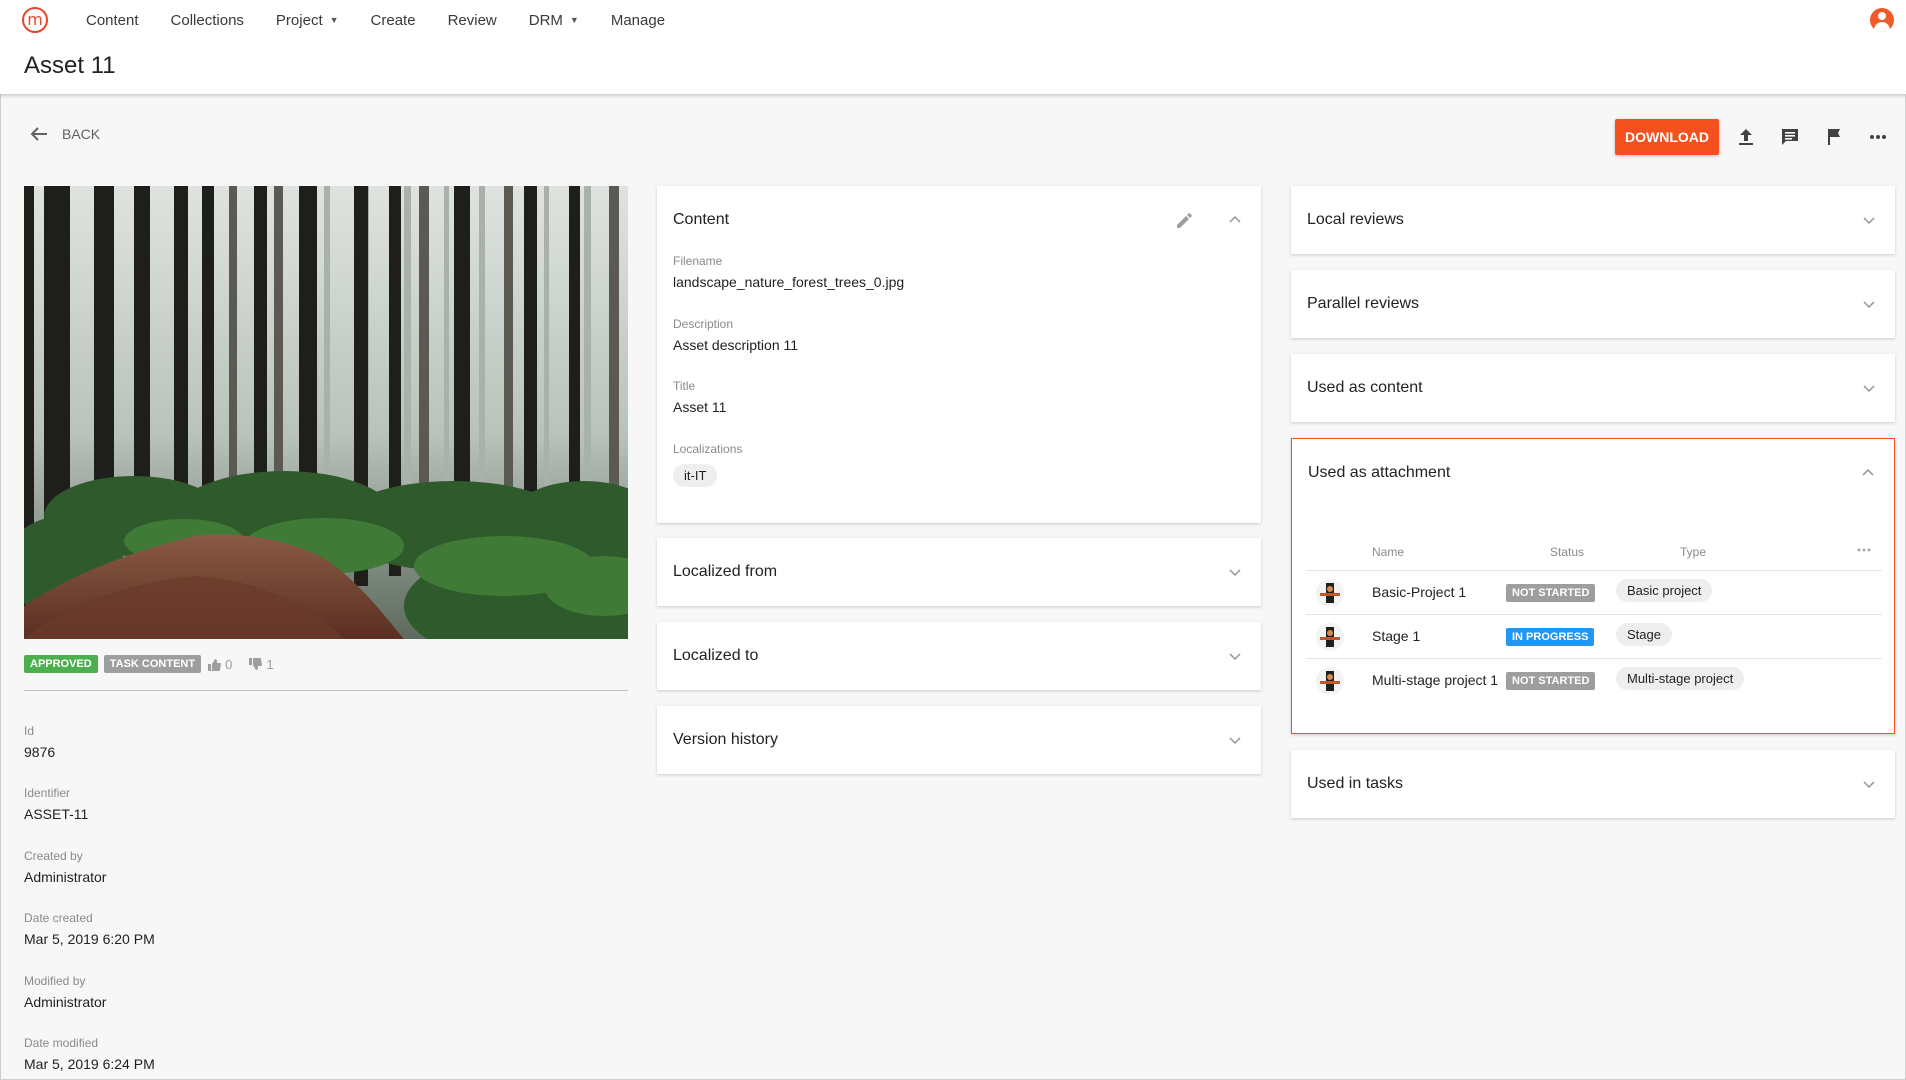 The width and height of the screenshot is (1906, 1080). Describe the element at coordinates (1435, 680) in the screenshot. I see `row-name: Multi-stage project 1` at that location.